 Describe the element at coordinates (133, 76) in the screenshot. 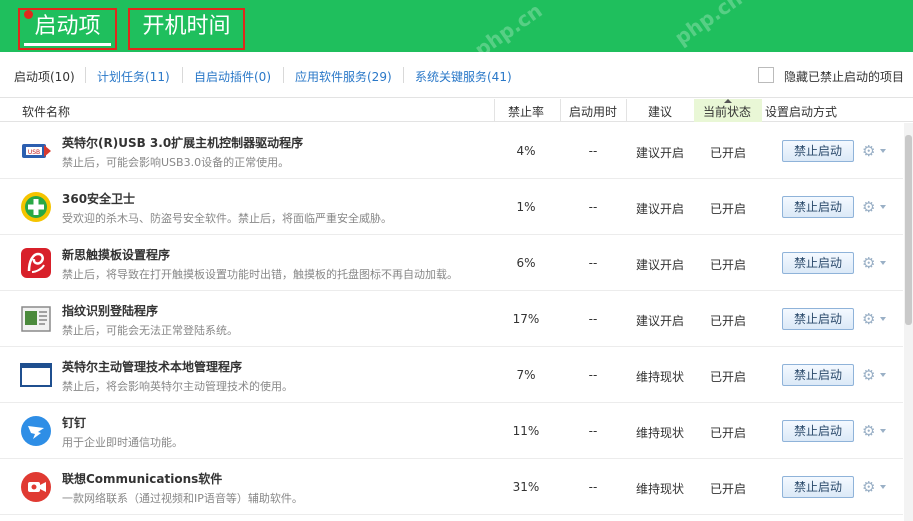

I see `filter-scheduled-tasks: 计划任务(11)` at that location.